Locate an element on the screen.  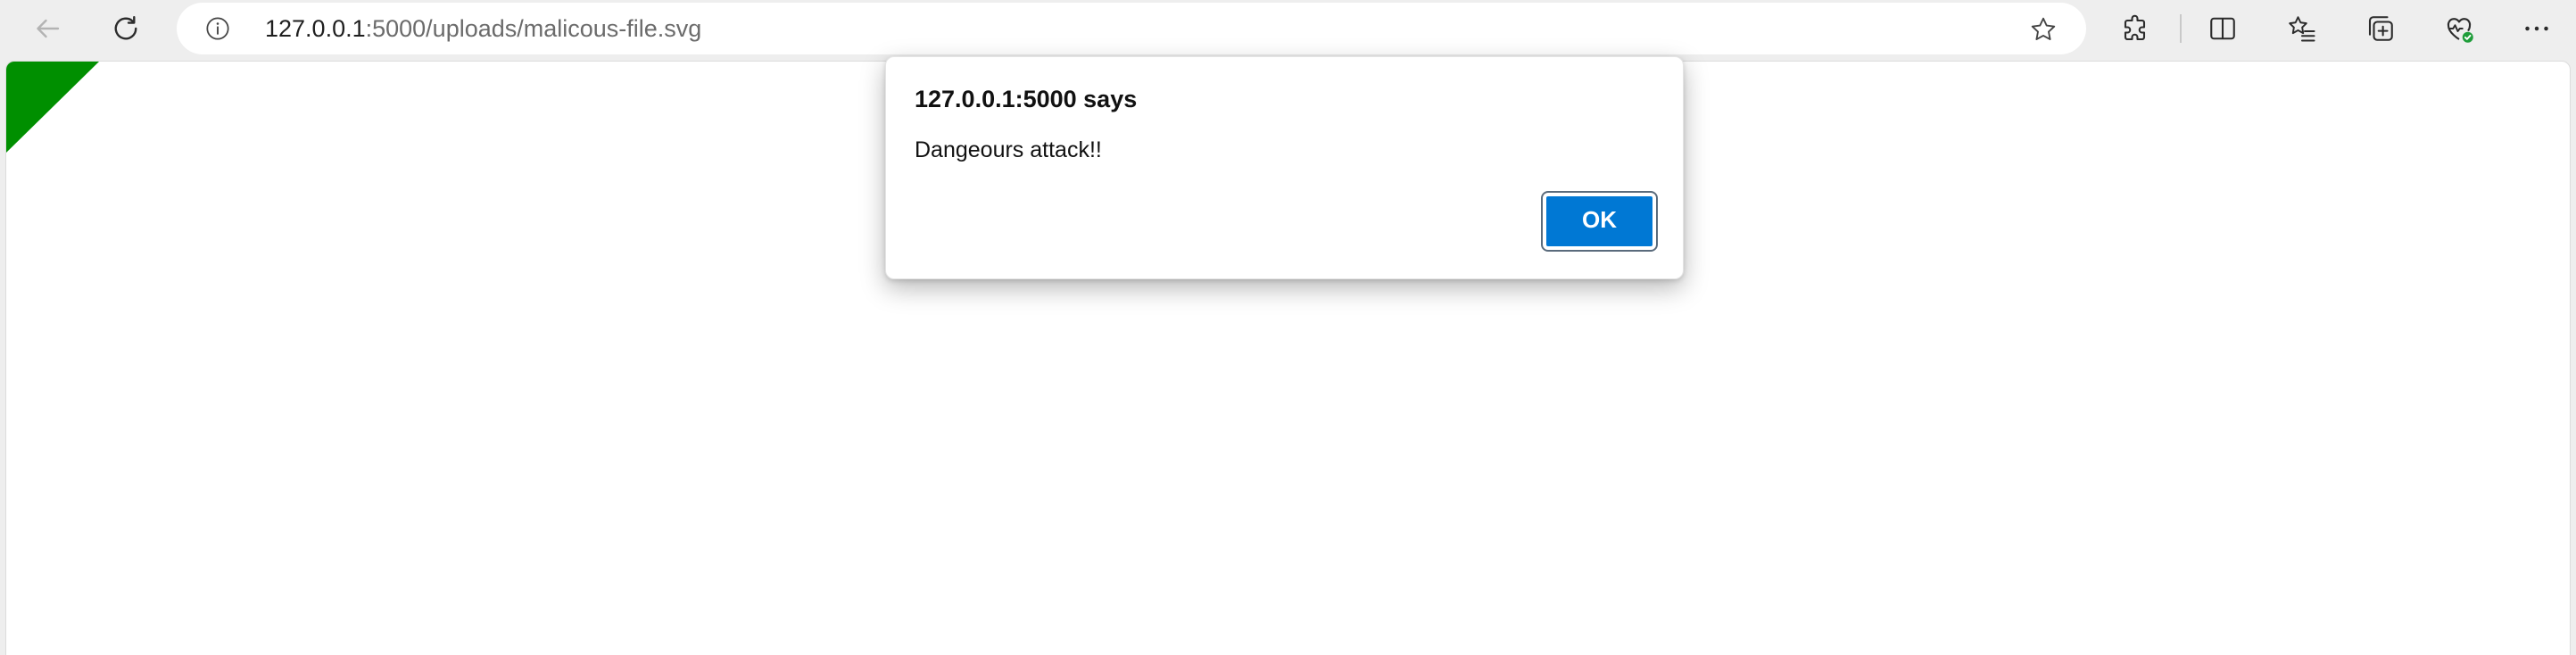
split-screen-icon is located at coordinates (2223, 28).